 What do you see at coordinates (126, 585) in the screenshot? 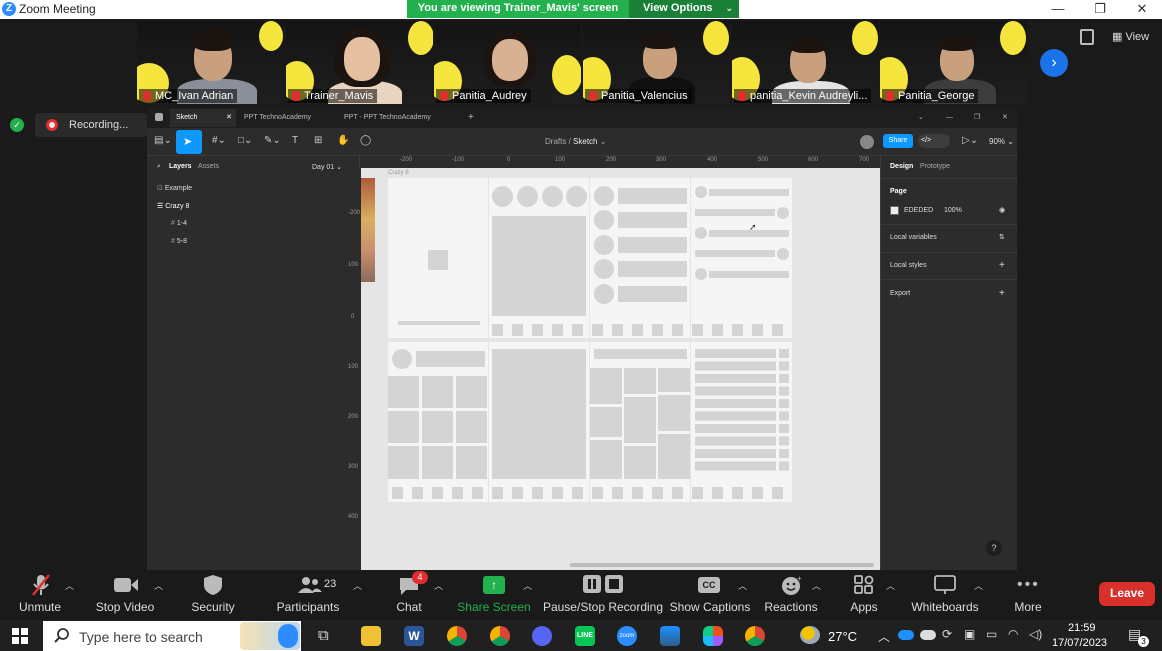
I see `video-camera-icon` at bounding box center [126, 585].